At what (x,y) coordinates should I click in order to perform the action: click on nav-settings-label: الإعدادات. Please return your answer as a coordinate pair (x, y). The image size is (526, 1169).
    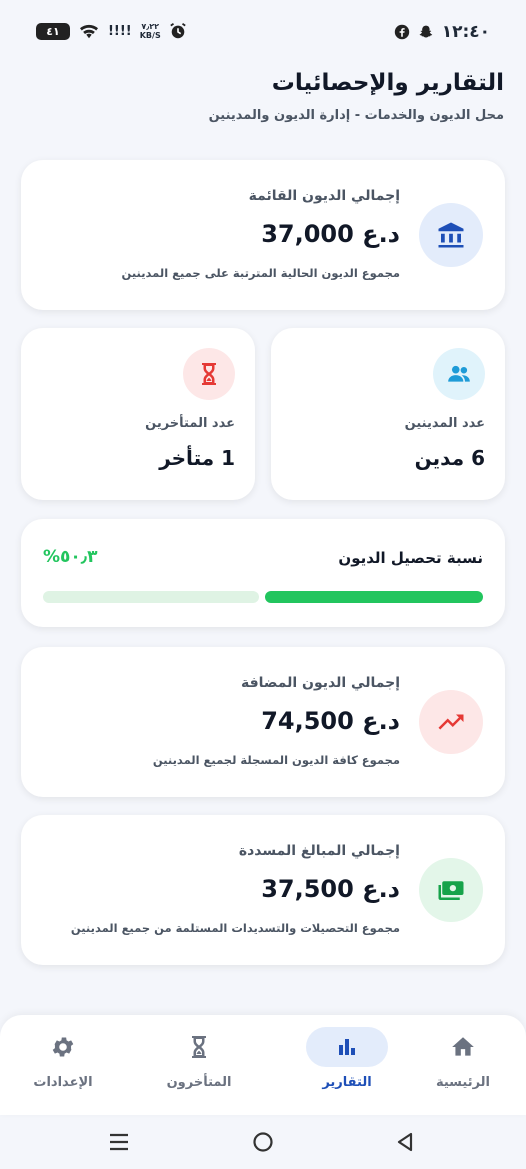
    Looking at the image, I should click on (63, 1082).